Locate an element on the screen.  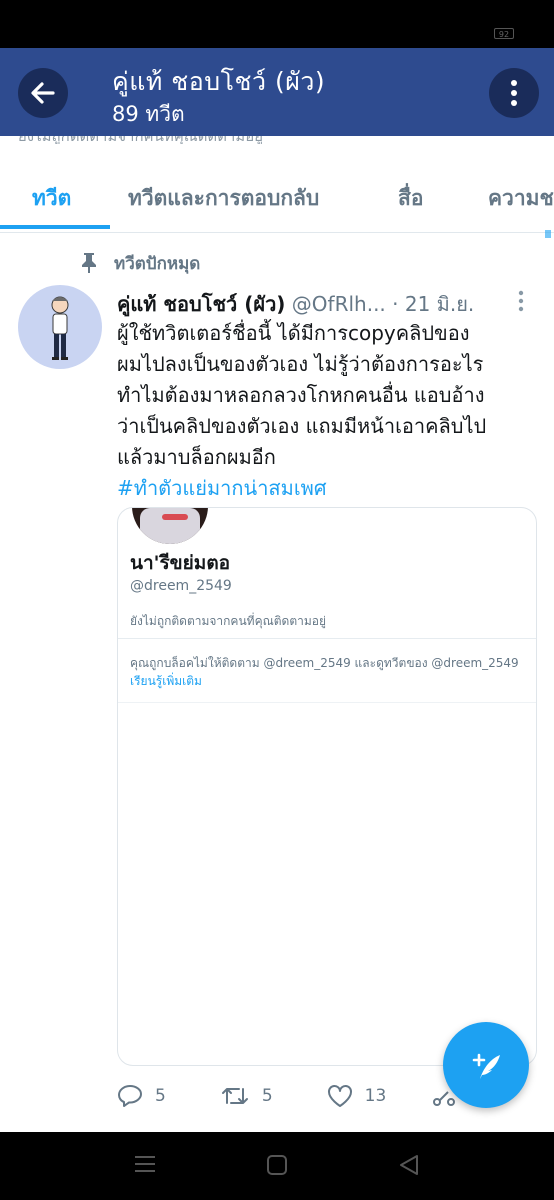
profile-title: คู่แท้ ชอบโชว์ (ผัว) is located at coordinates (219, 81).